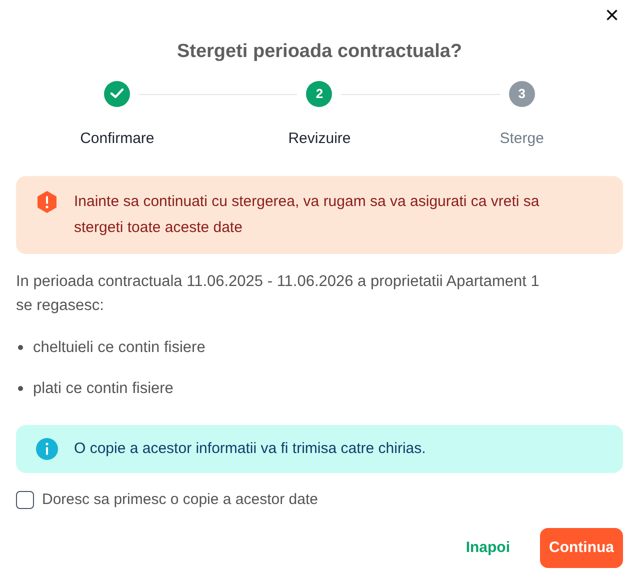  What do you see at coordinates (180, 500) in the screenshot?
I see `checkbox-label: Doresc sa primesc o copie a acestor date` at bounding box center [180, 500].